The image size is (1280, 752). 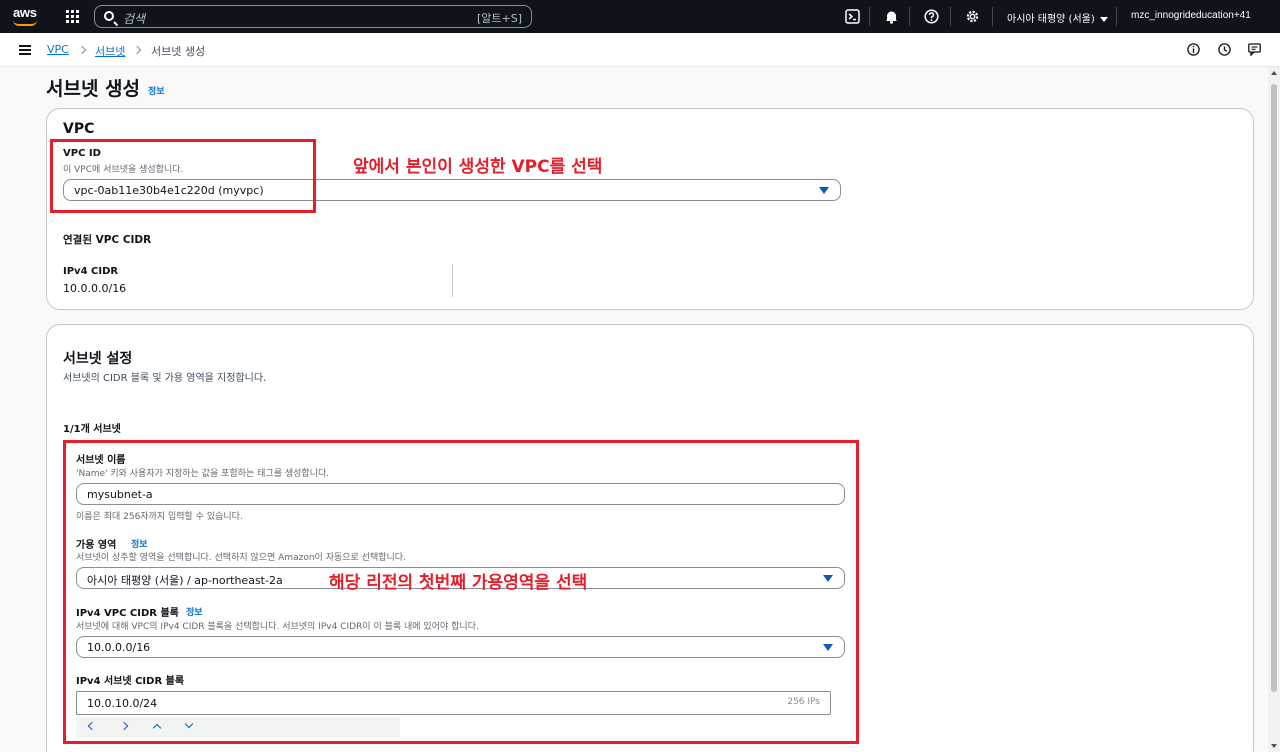 I want to click on region-label: 아시아 태평양 (서울), so click(x=1051, y=19).